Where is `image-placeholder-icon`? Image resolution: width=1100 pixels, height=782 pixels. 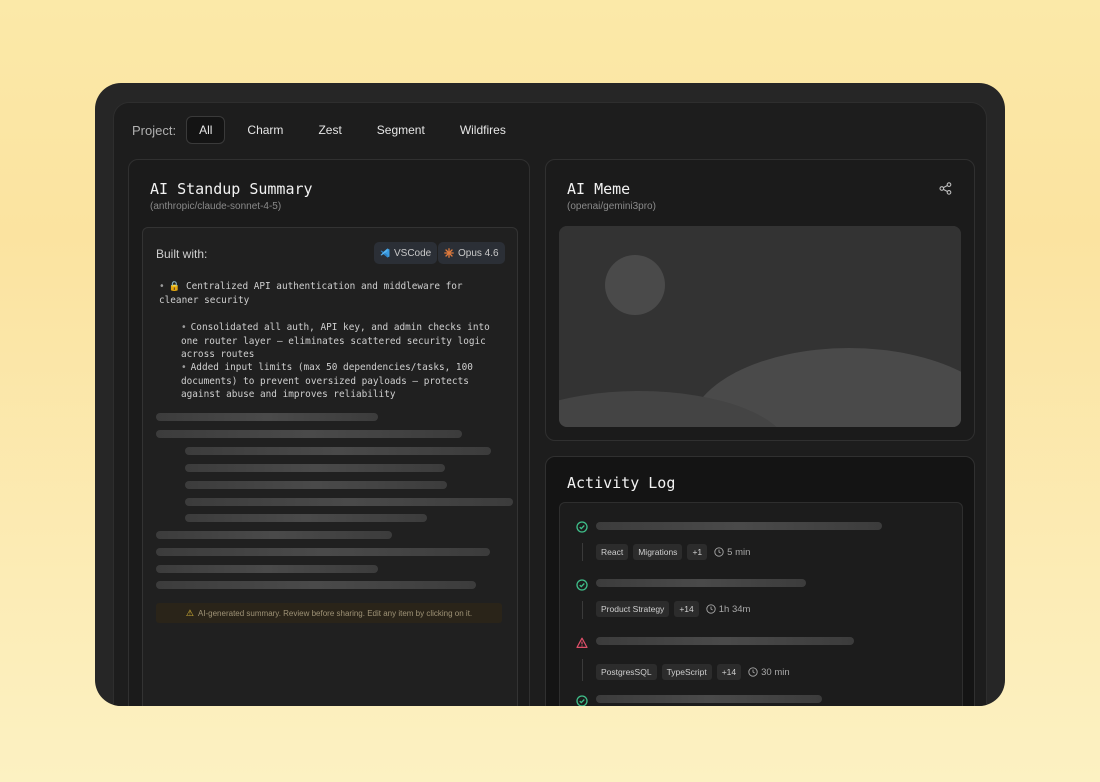 image-placeholder-icon is located at coordinates (760, 326).